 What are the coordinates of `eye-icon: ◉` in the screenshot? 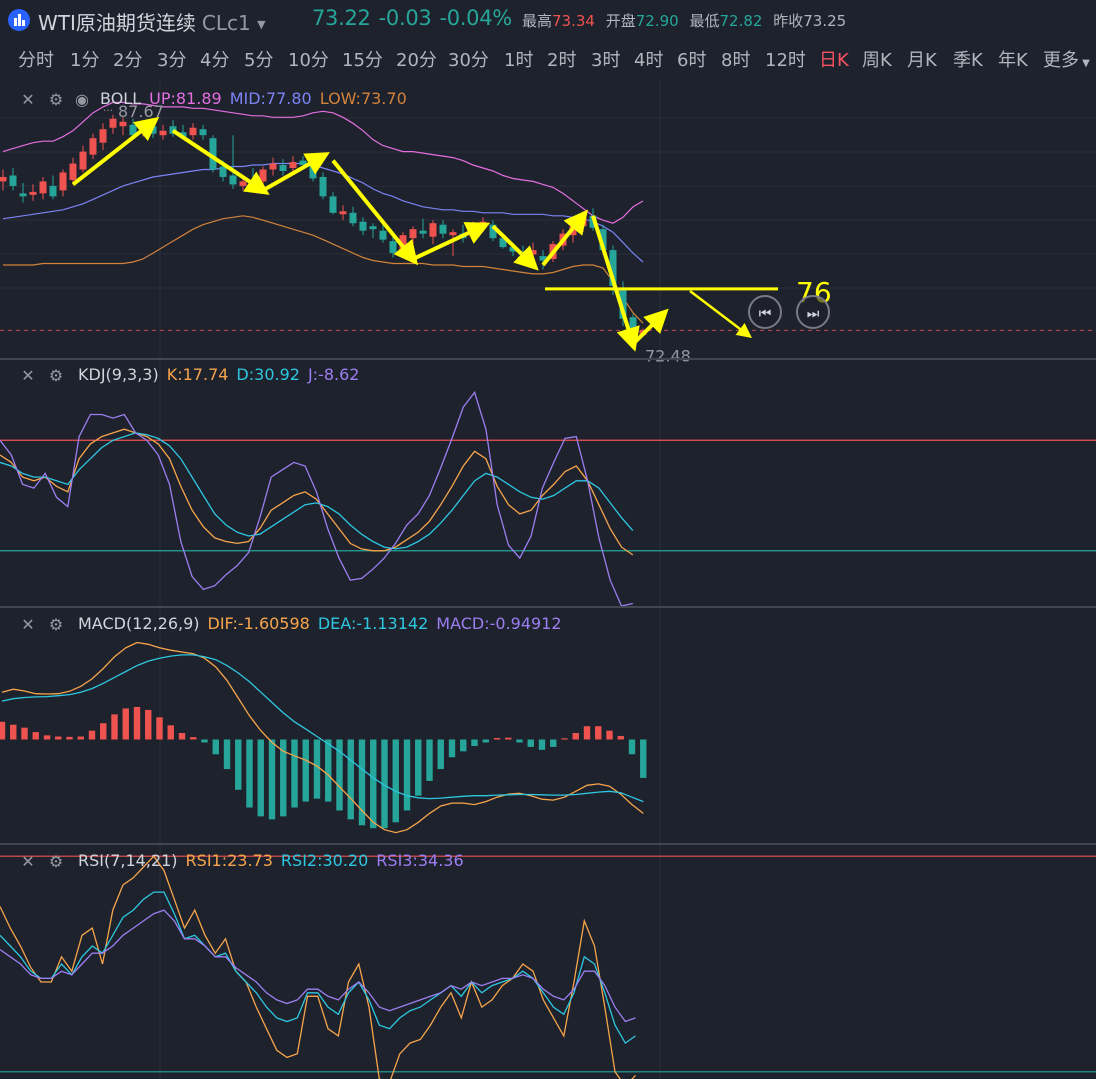 It's located at (82, 100).